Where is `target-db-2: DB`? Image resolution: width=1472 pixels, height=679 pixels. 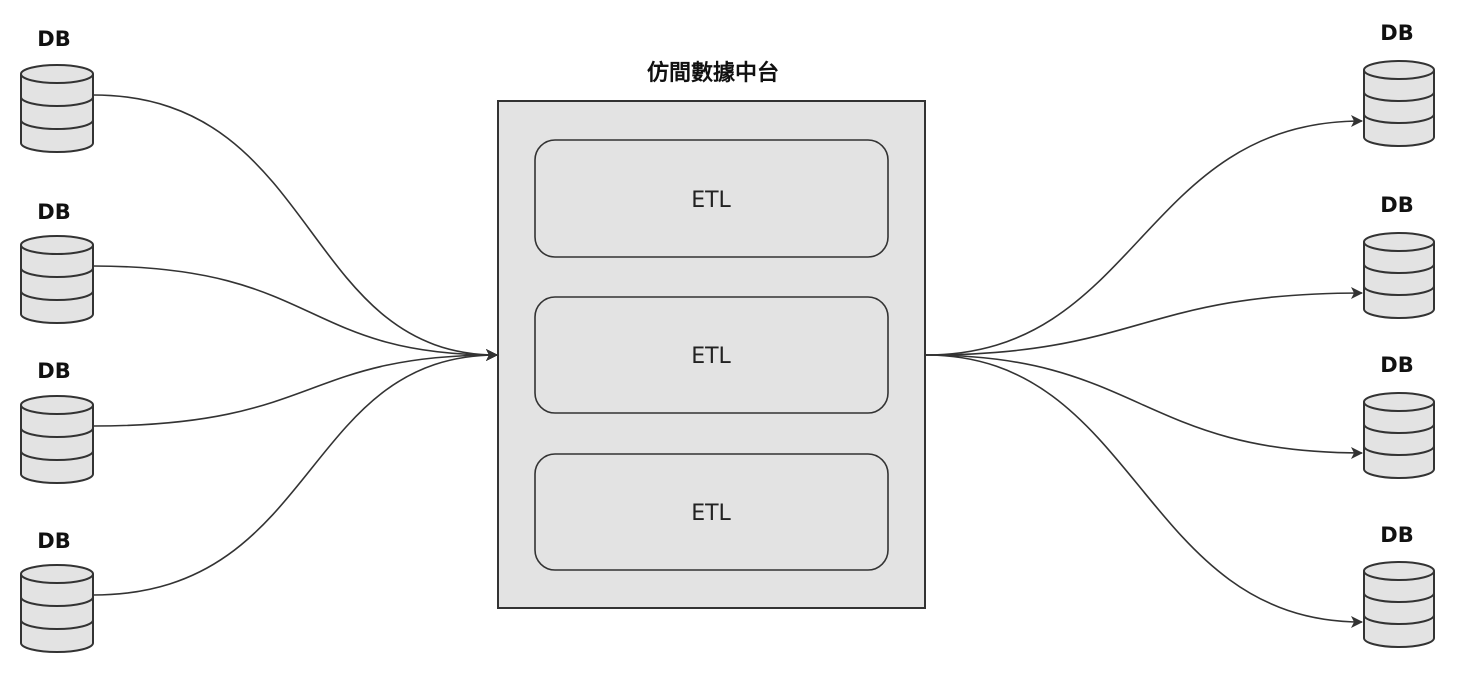
target-db-2: DB is located at coordinates (1399, 256).